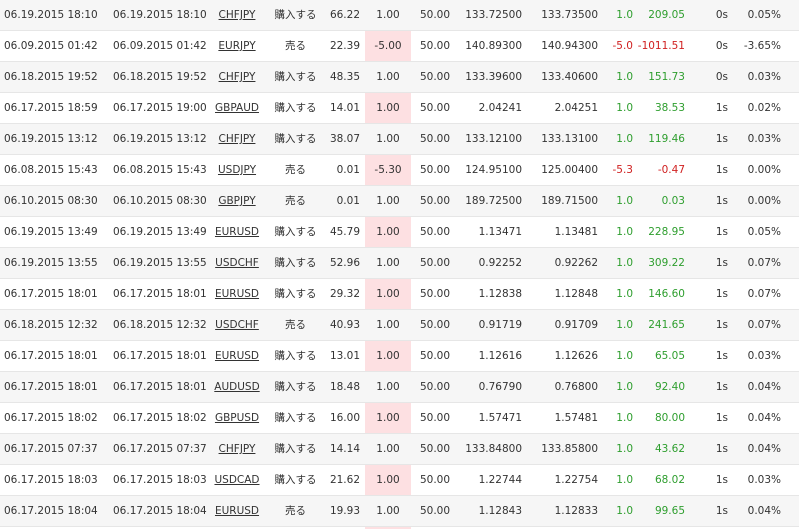  What do you see at coordinates (666, 263) in the screenshot?
I see `profit-cell: 309.22` at bounding box center [666, 263].